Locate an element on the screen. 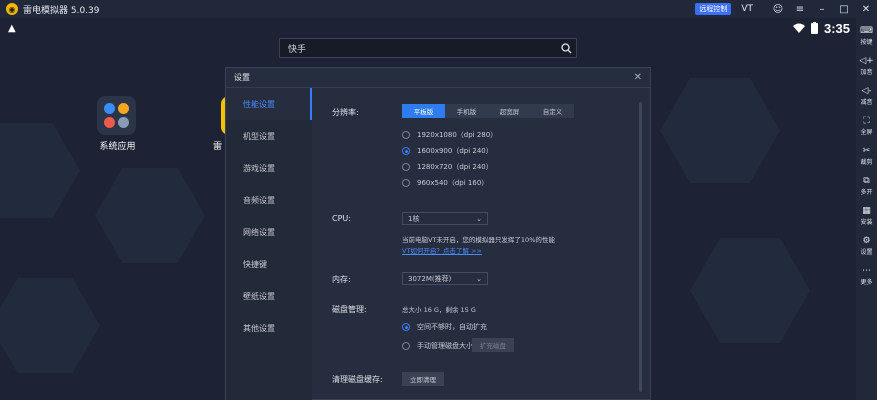 The height and width of the screenshot is (400, 877). vt-indicator: VT is located at coordinates (747, 9).